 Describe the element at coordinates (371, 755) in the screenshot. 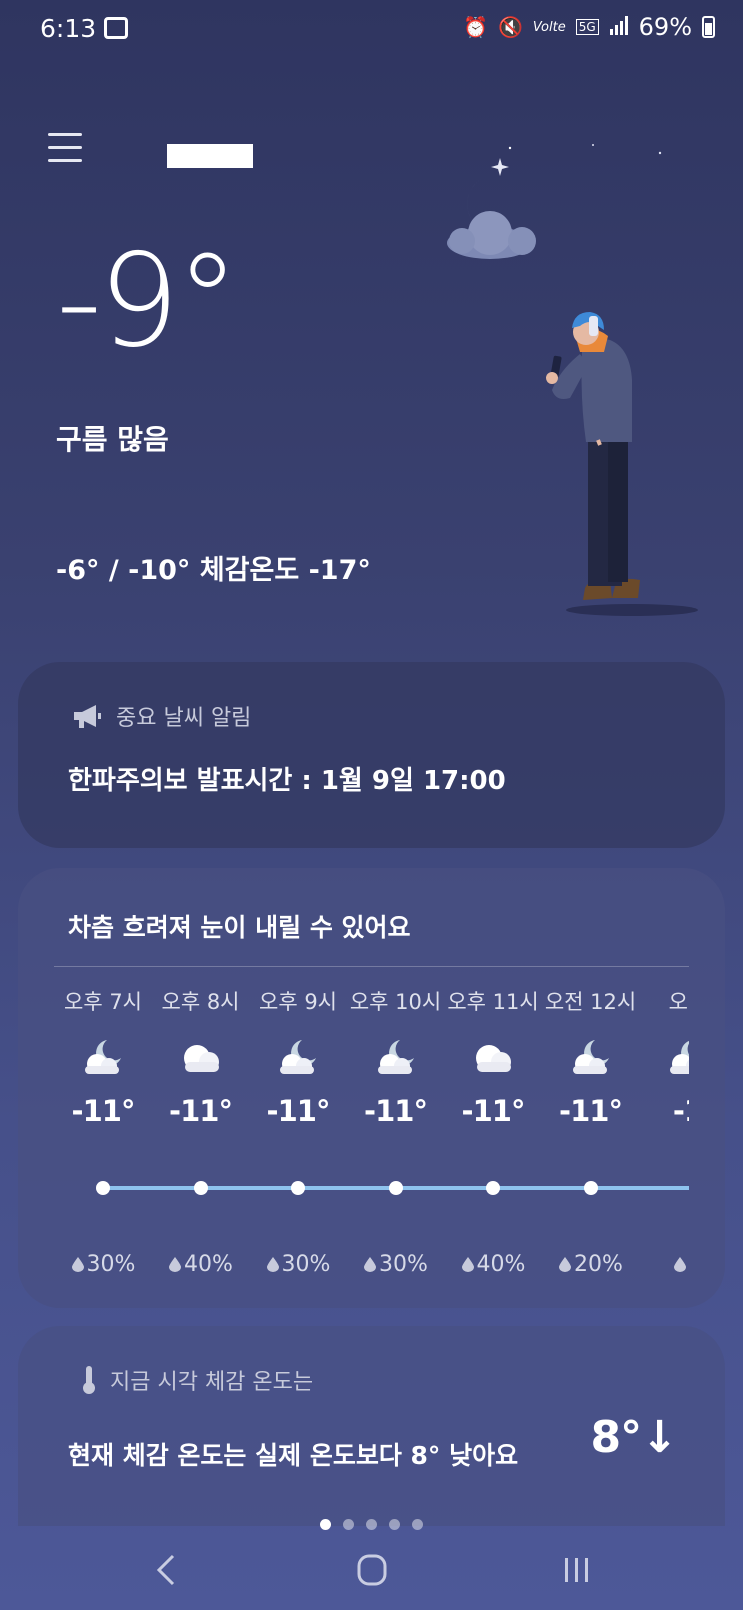

I see `weather-alert-card: 중요 날씨 알림 한파주의보 발표시간 : 1월 9일 17:00` at that location.